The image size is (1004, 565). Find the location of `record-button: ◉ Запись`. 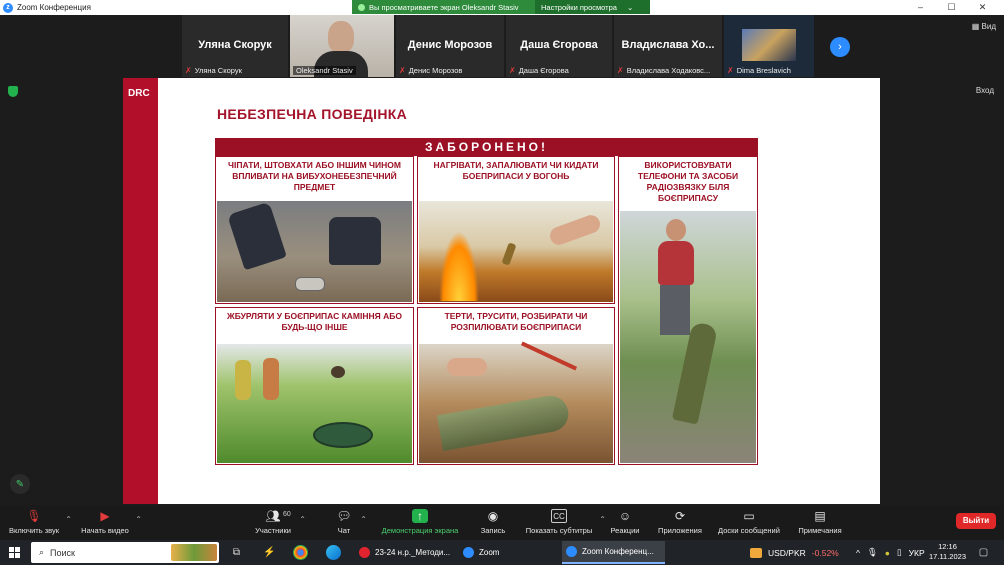

record-button: ◉ Запись is located at coordinates (493, 522).